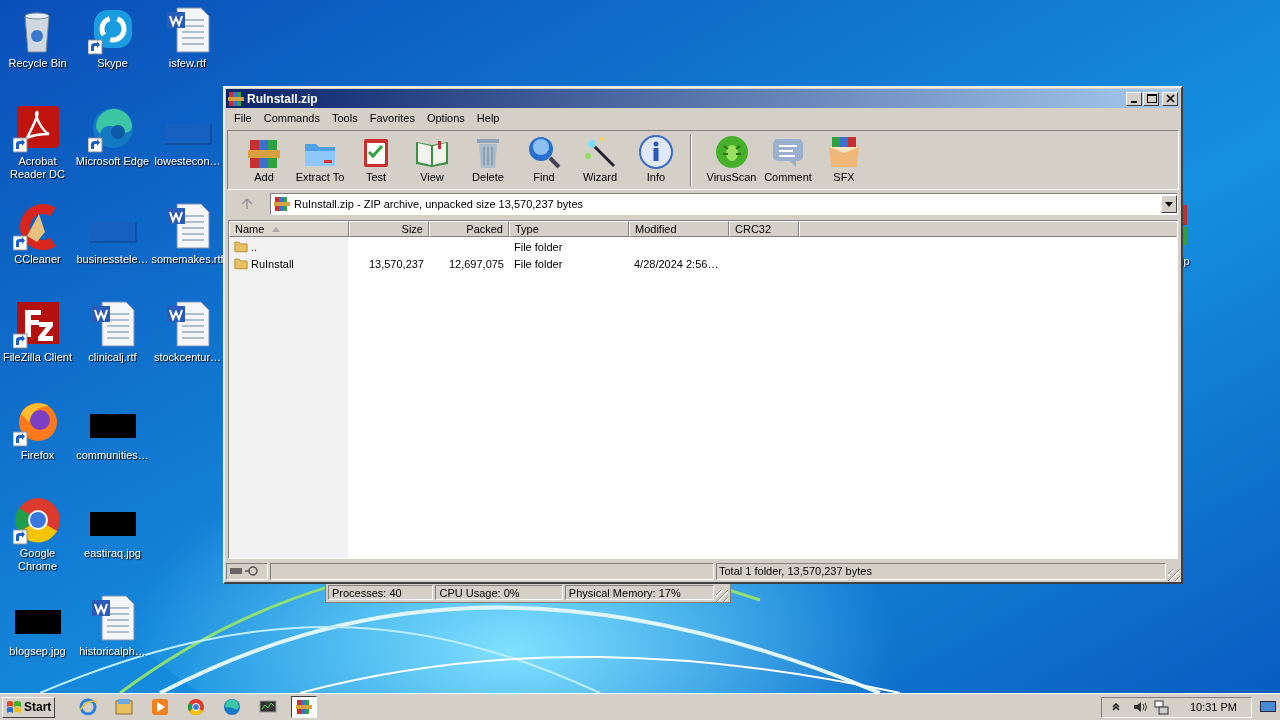 The image size is (1280, 720). Describe the element at coordinates (392, 118) in the screenshot. I see `menu-item: Favorites` at that location.